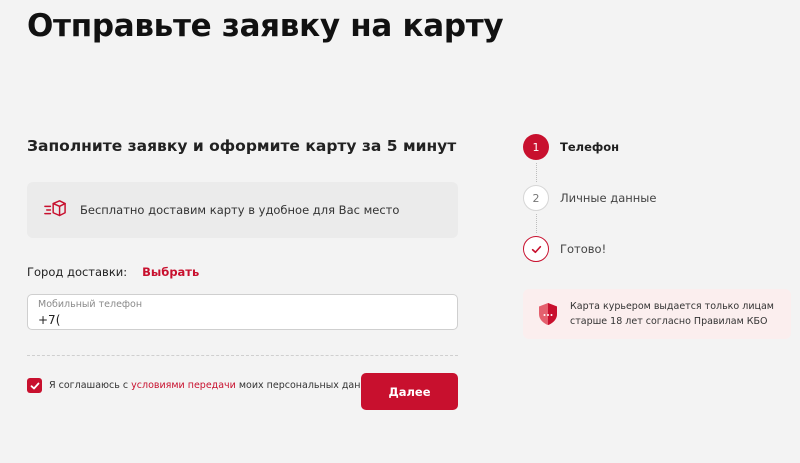 Image resolution: width=800 pixels, height=463 pixels. Describe the element at coordinates (265, 26) in the screenshot. I see `page-title: Отправьте заявку на карту` at that location.